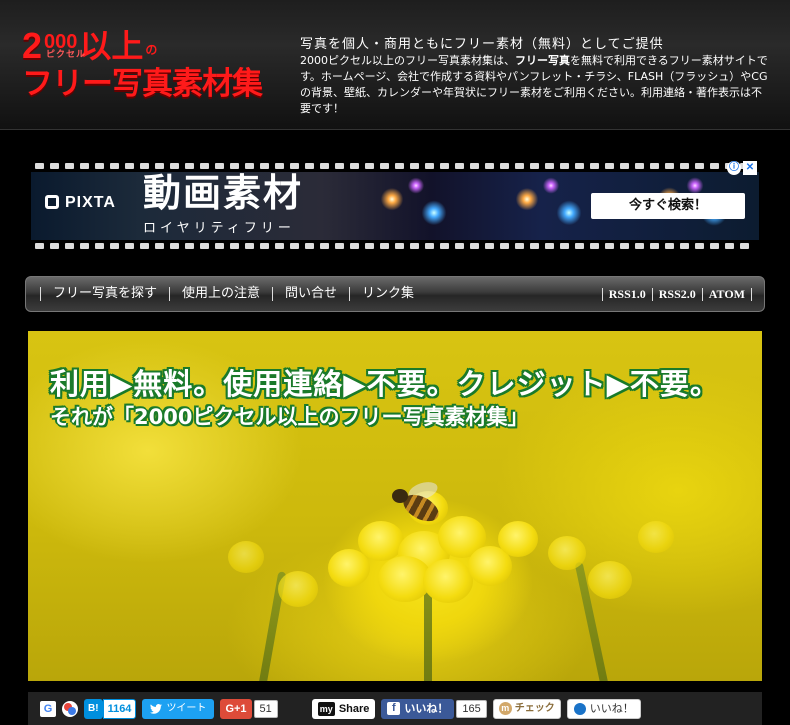 The width and height of the screenshot is (790, 725). What do you see at coordinates (48, 708) in the screenshot?
I see `google-bookmark-icon: G` at bounding box center [48, 708].